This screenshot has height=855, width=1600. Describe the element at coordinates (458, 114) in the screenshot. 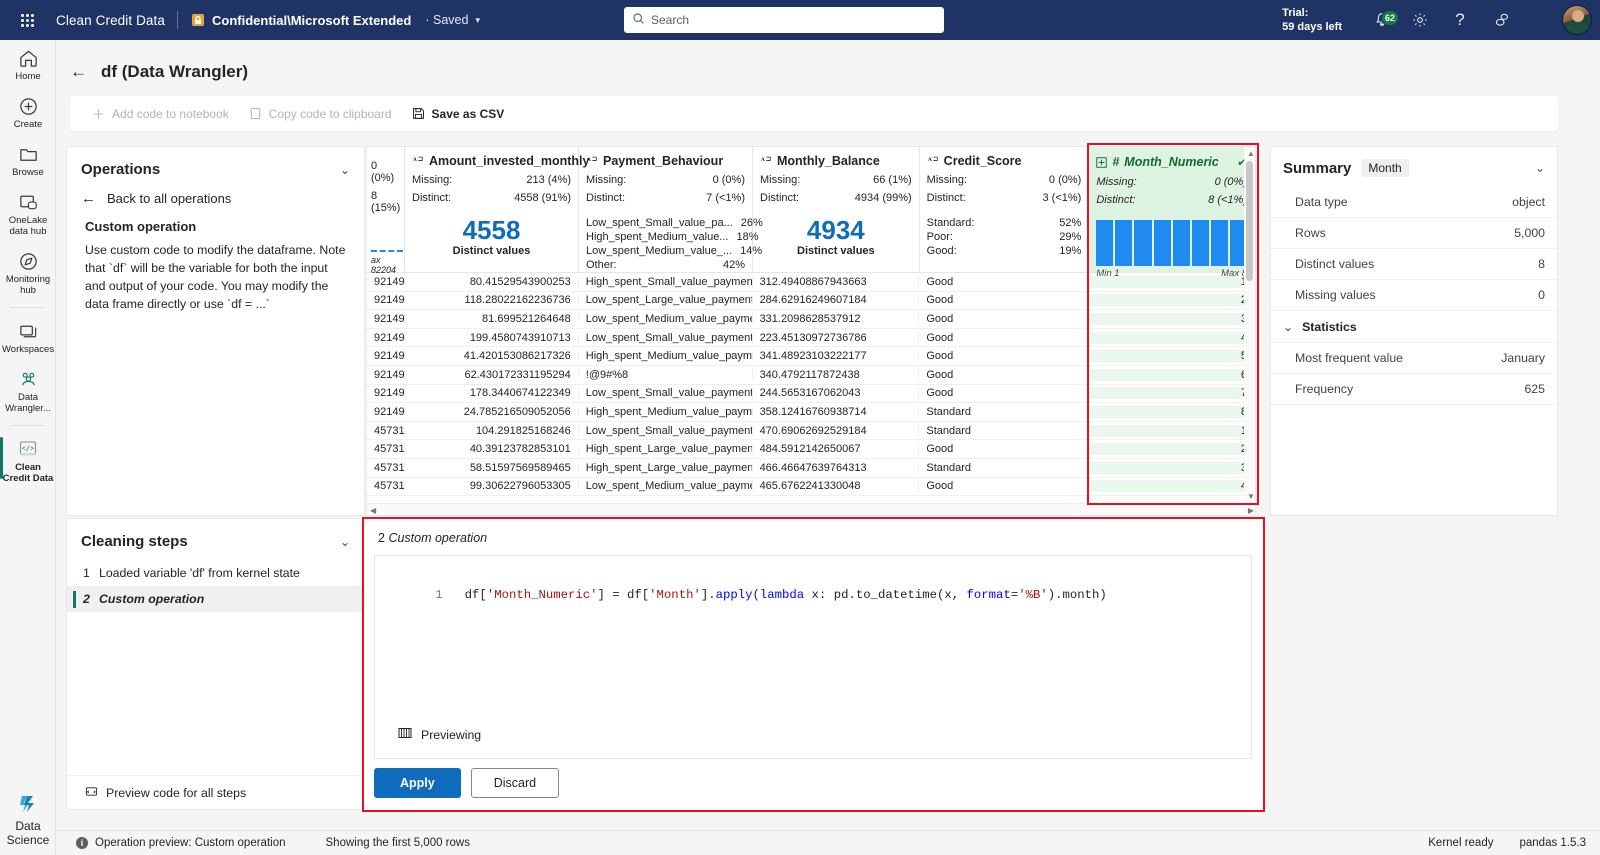

I see `save-as-csv-button: Save as CSV` at that location.